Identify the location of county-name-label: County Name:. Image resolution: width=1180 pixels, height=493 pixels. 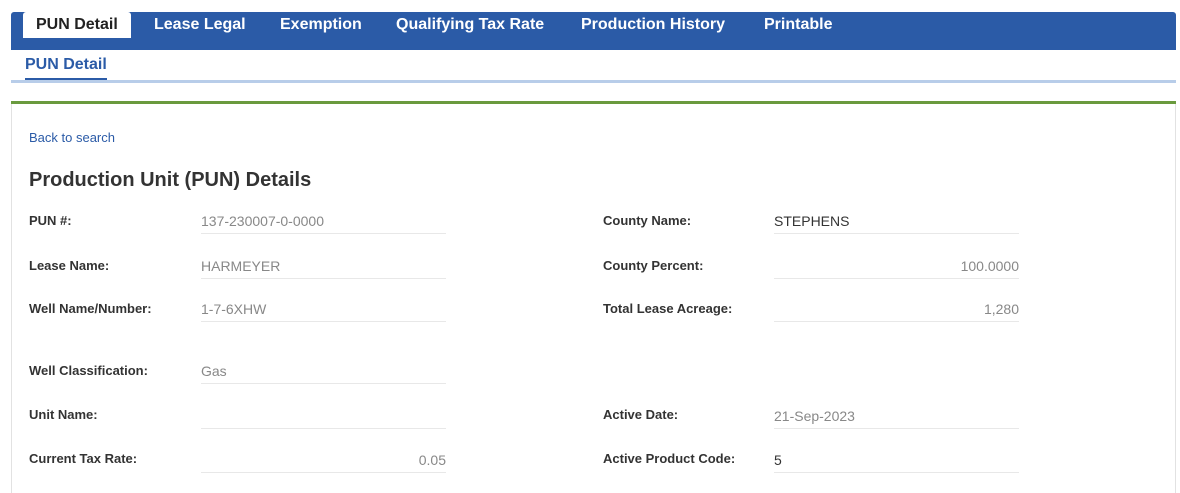
(647, 220).